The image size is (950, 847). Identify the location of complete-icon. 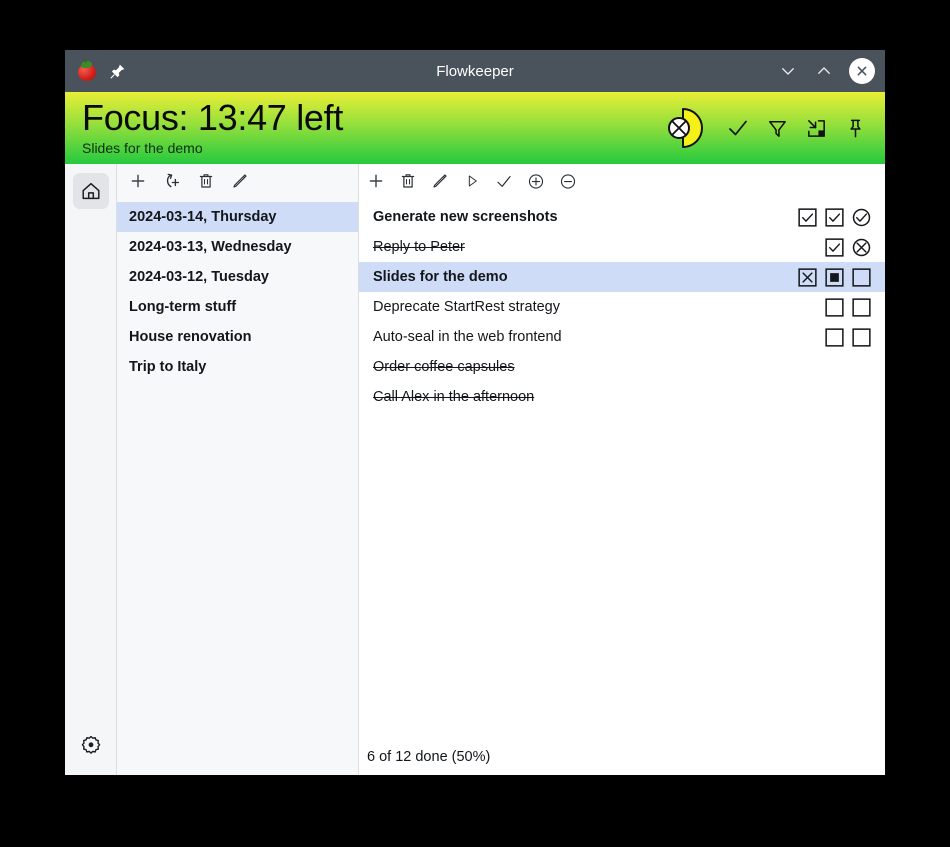
(738, 128).